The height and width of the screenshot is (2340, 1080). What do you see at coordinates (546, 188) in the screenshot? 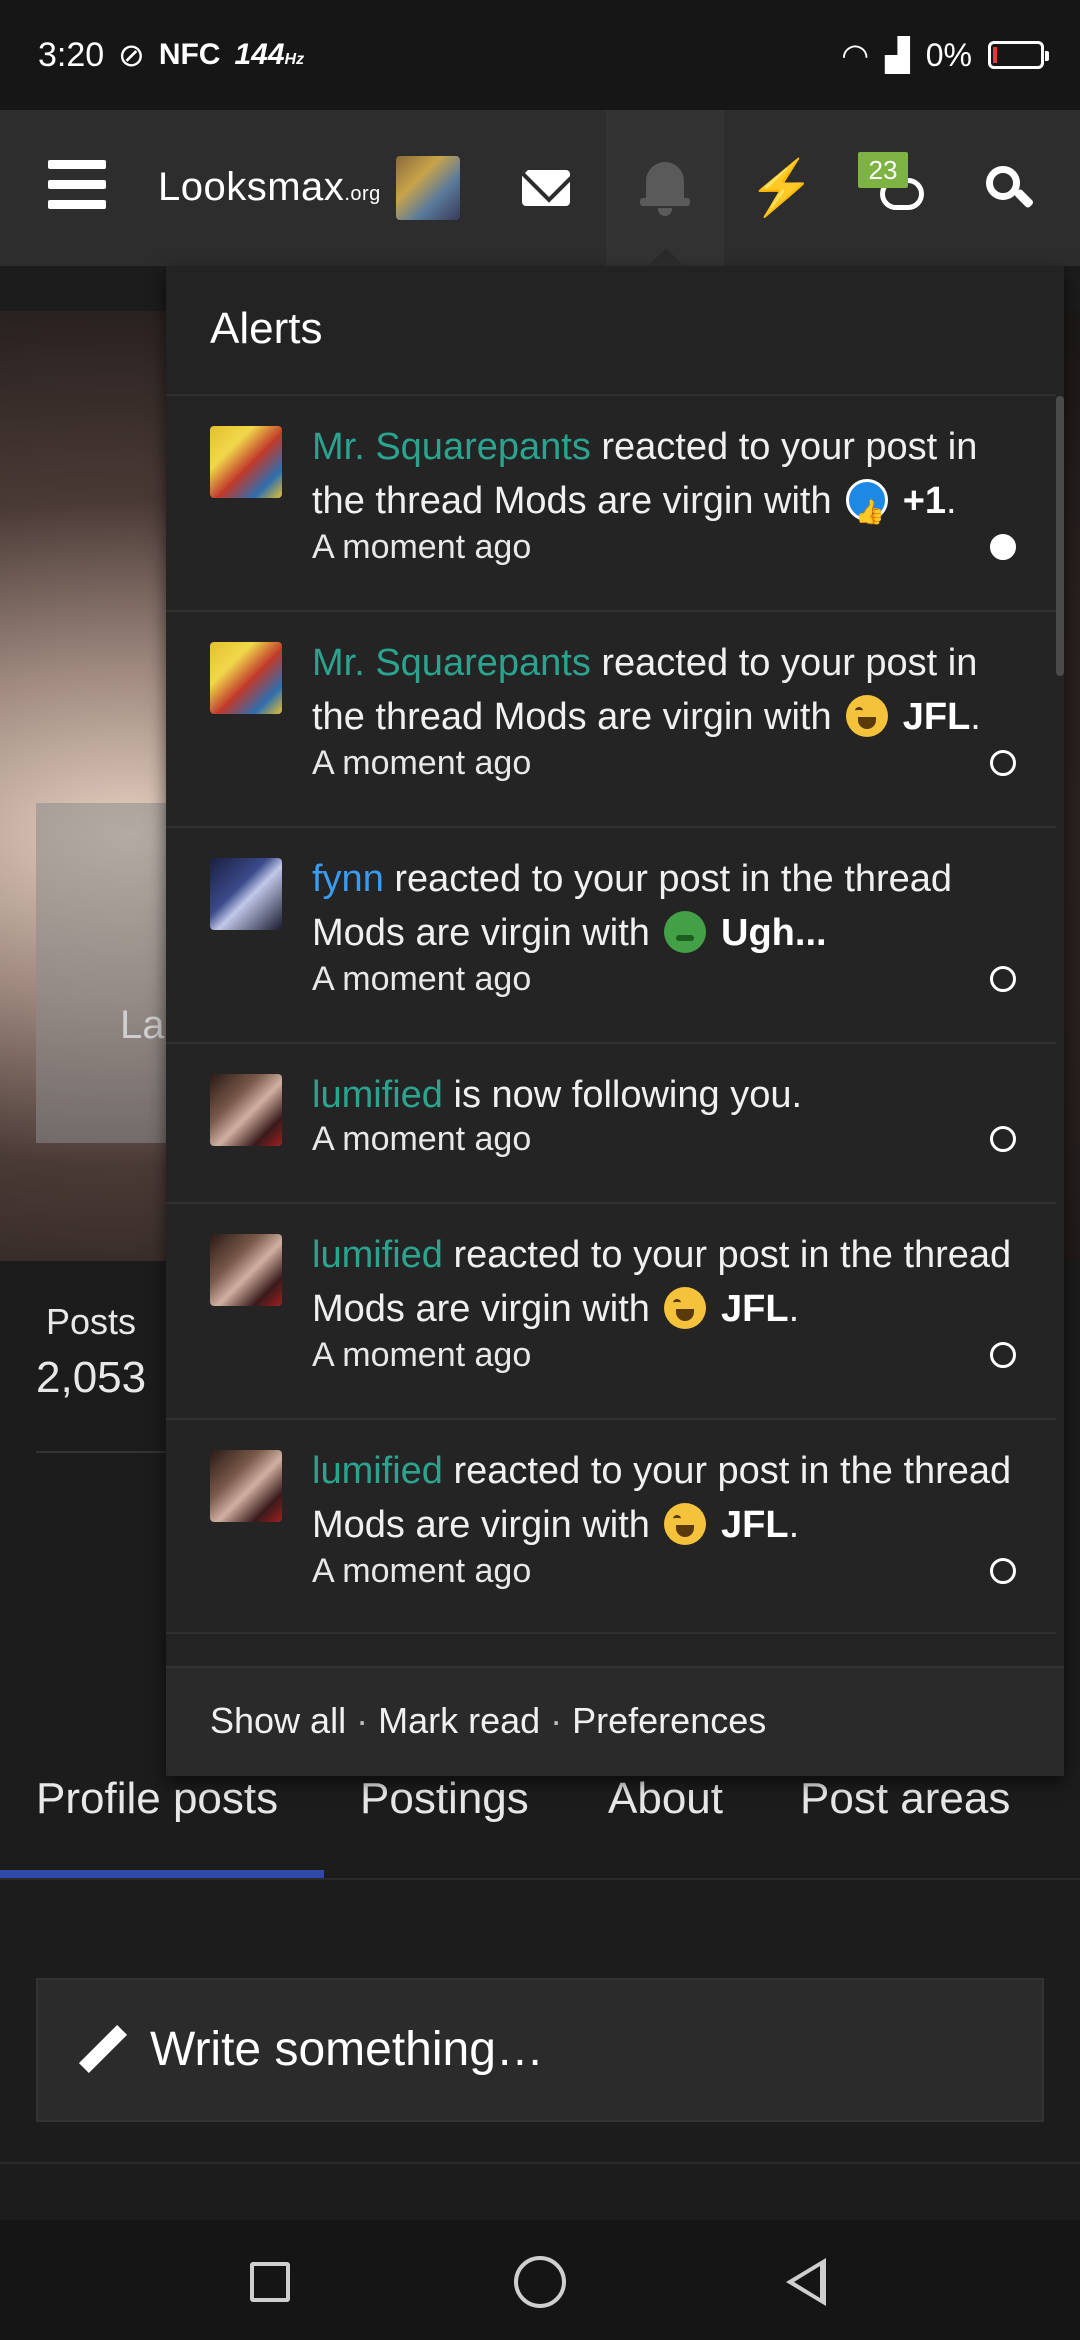
I see `mail-icon` at bounding box center [546, 188].